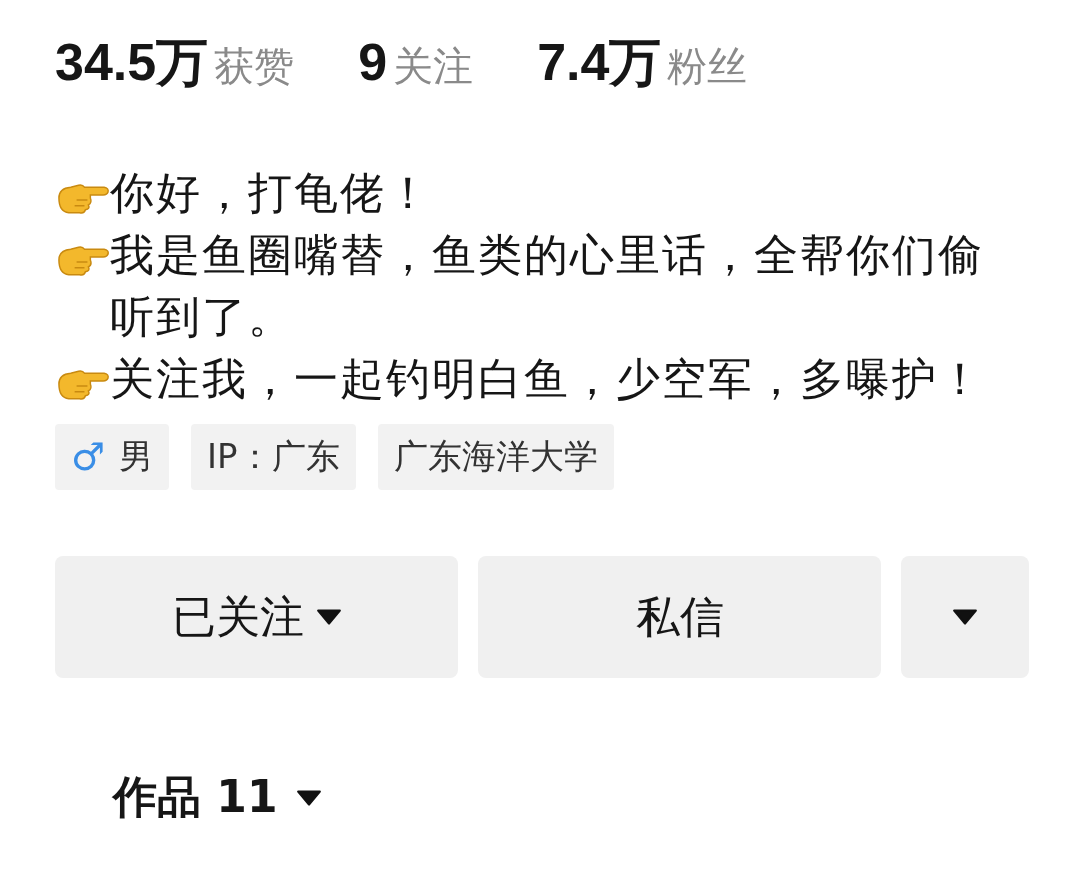 This screenshot has height=881, width=1080. I want to click on stat-count: 9, so click(373, 62).